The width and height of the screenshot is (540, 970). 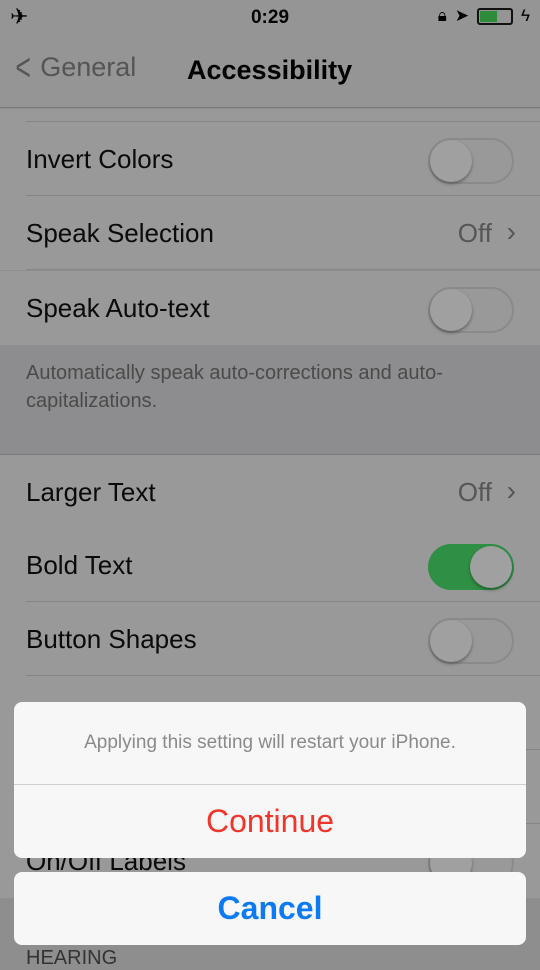 What do you see at coordinates (270, 308) in the screenshot?
I see `row-speak-auto-text: Speak Auto-text` at bounding box center [270, 308].